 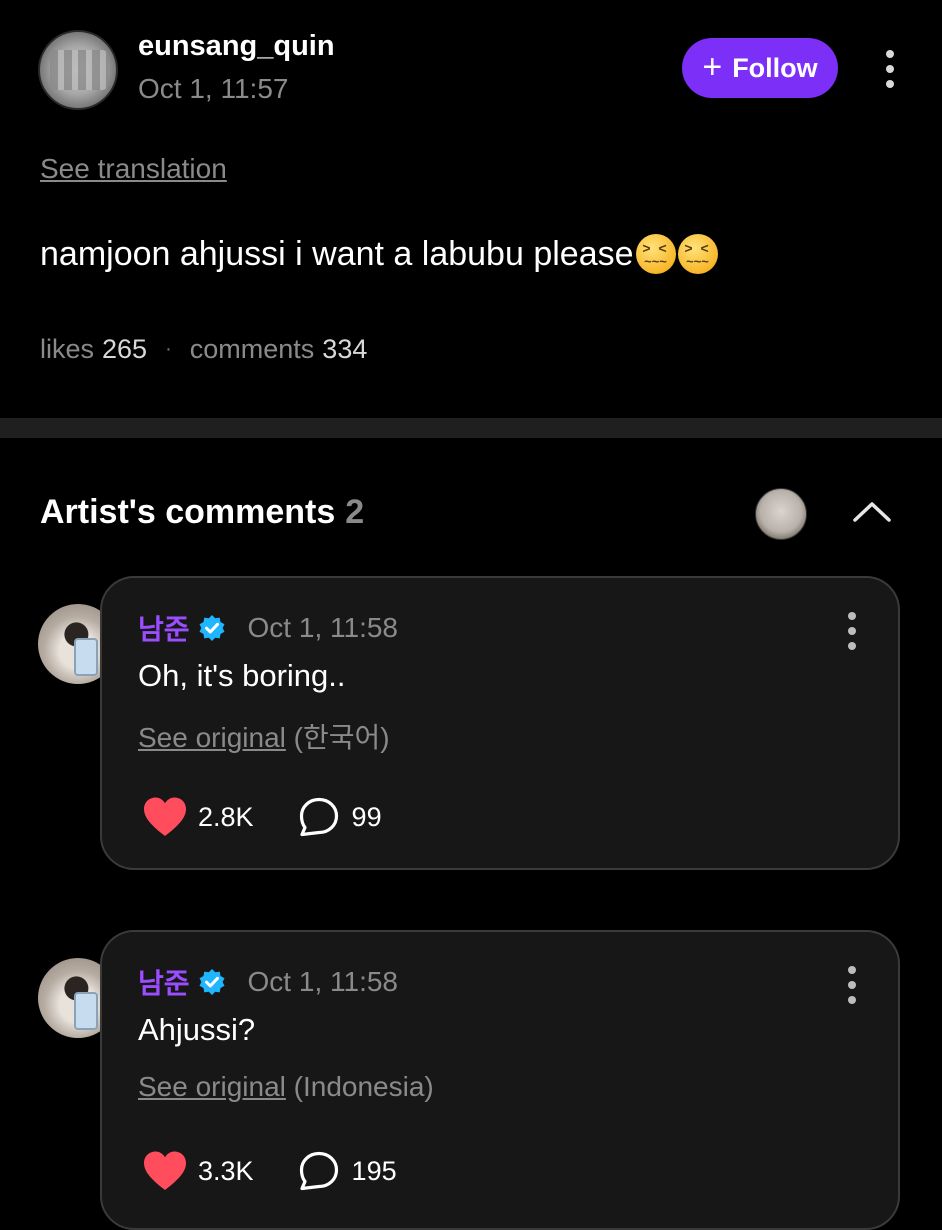 What do you see at coordinates (213, 88) in the screenshot?
I see `post-timestamp: Oct 1, 11:57` at bounding box center [213, 88].